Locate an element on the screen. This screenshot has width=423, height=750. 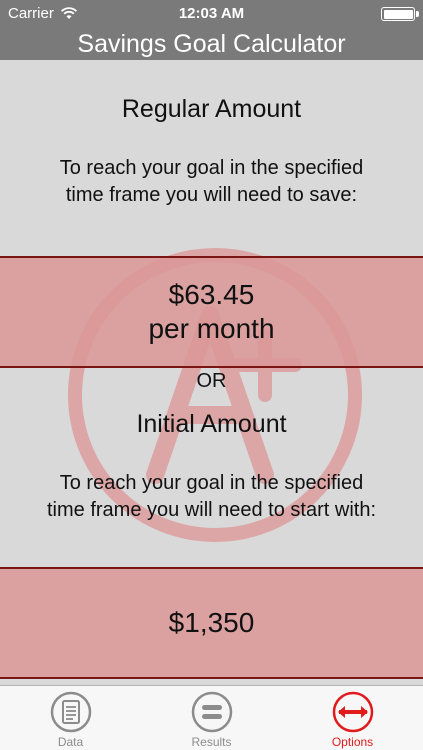
nav-title: Savings Goal Calculator is located at coordinates (211, 44).